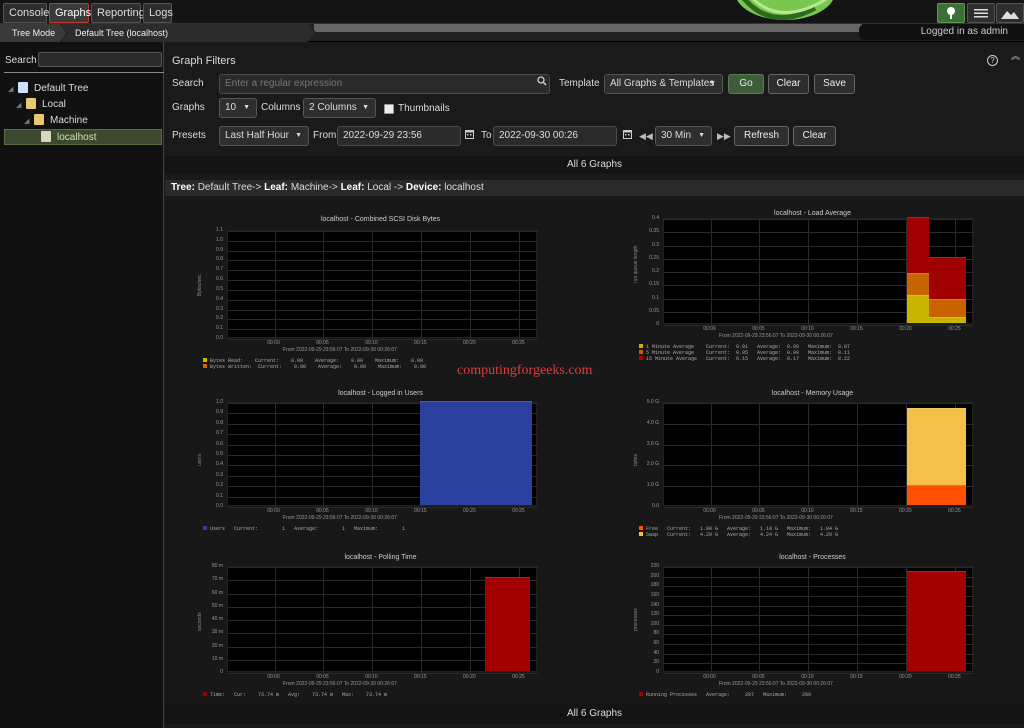 The height and width of the screenshot is (728, 1024). Describe the element at coordinates (217, 566) in the screenshot. I see `y-tick-label: 80 m` at that location.